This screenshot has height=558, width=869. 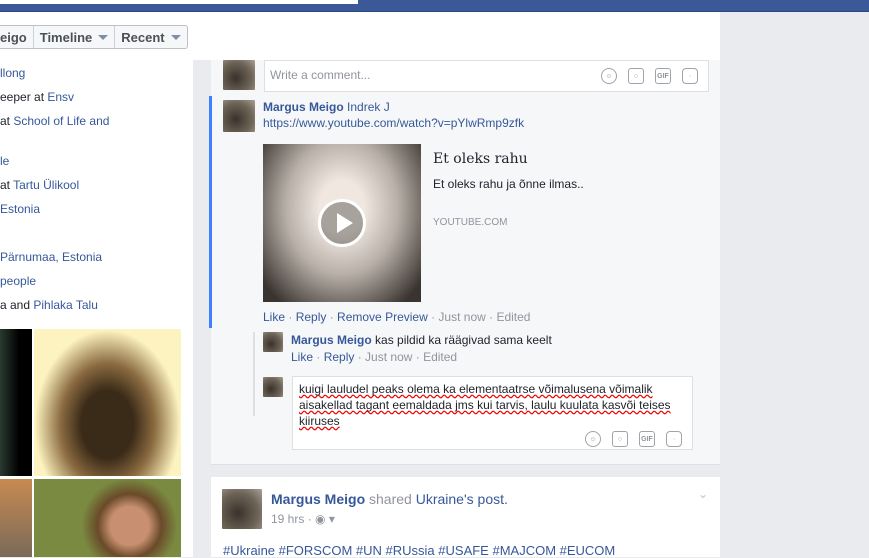 I want to click on chevron-down-icon: ⌄, so click(x=703, y=494).